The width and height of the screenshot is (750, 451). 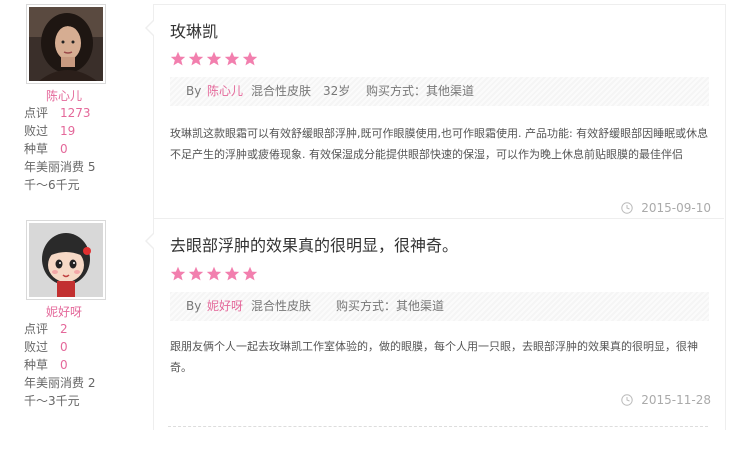 What do you see at coordinates (225, 91) in the screenshot?
I see `meta-username: 陈心儿` at bounding box center [225, 91].